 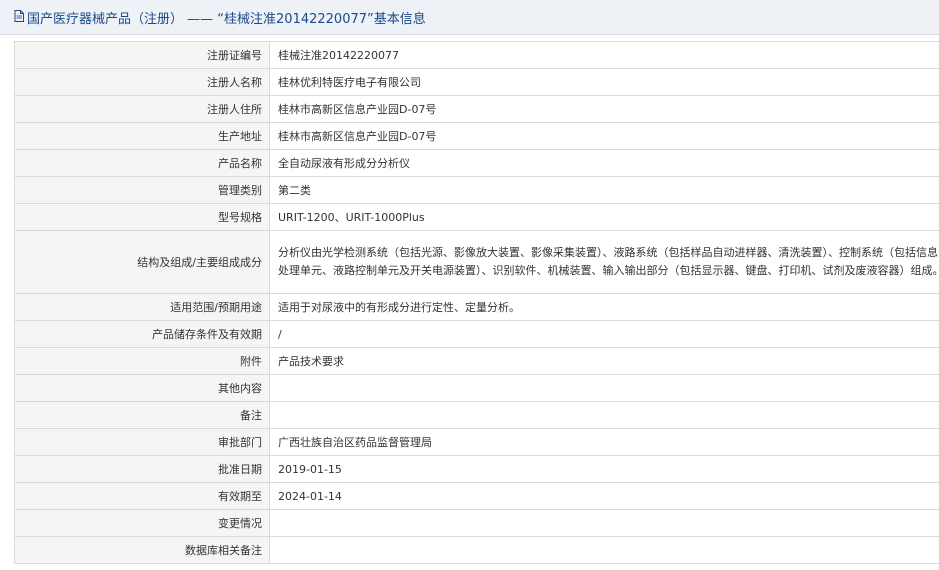 I want to click on table-row: 型号规格 URIT-1200、URIT-1000Plus, so click(x=476, y=217).